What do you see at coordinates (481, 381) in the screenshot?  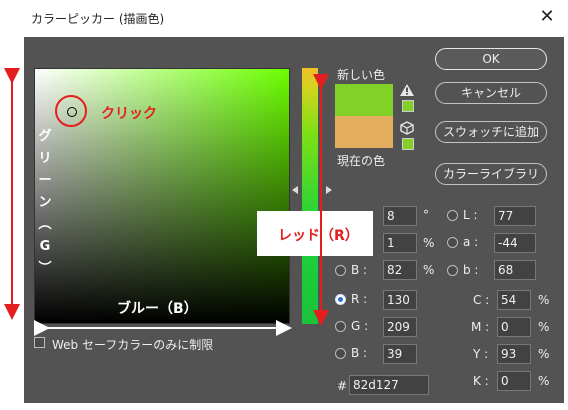 I see `black-label: K :` at bounding box center [481, 381].